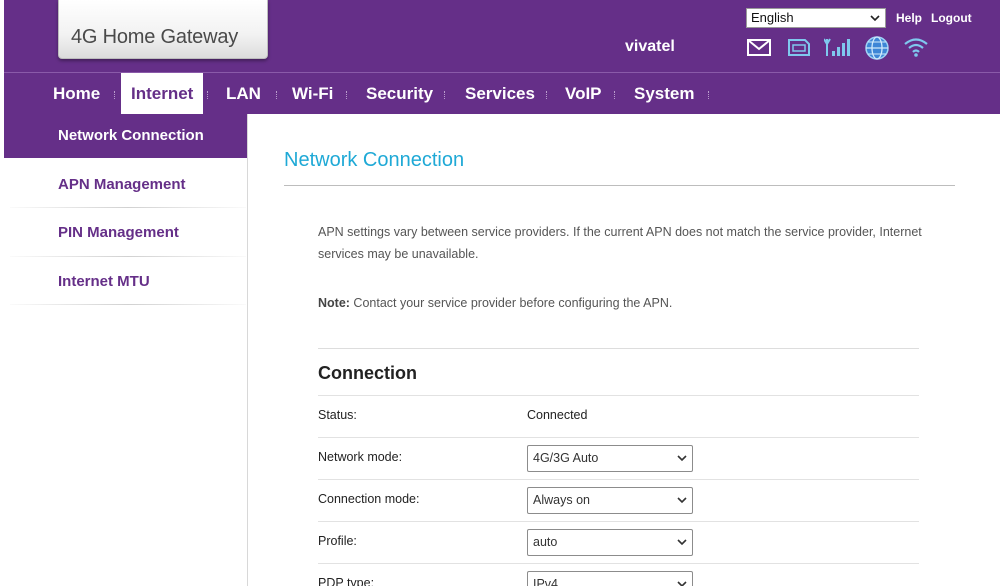 The width and height of the screenshot is (1000, 586). Describe the element at coordinates (243, 94) in the screenshot. I see `nav-item-lan: LAN` at that location.